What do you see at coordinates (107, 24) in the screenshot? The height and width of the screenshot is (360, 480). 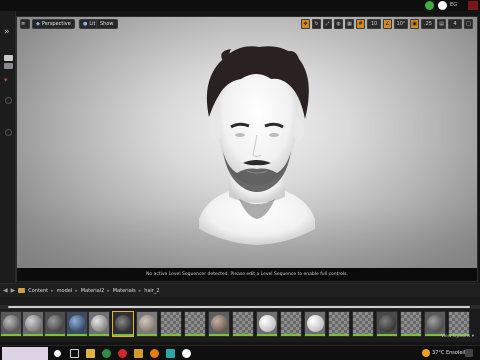 I see `show-button: Show` at bounding box center [107, 24].